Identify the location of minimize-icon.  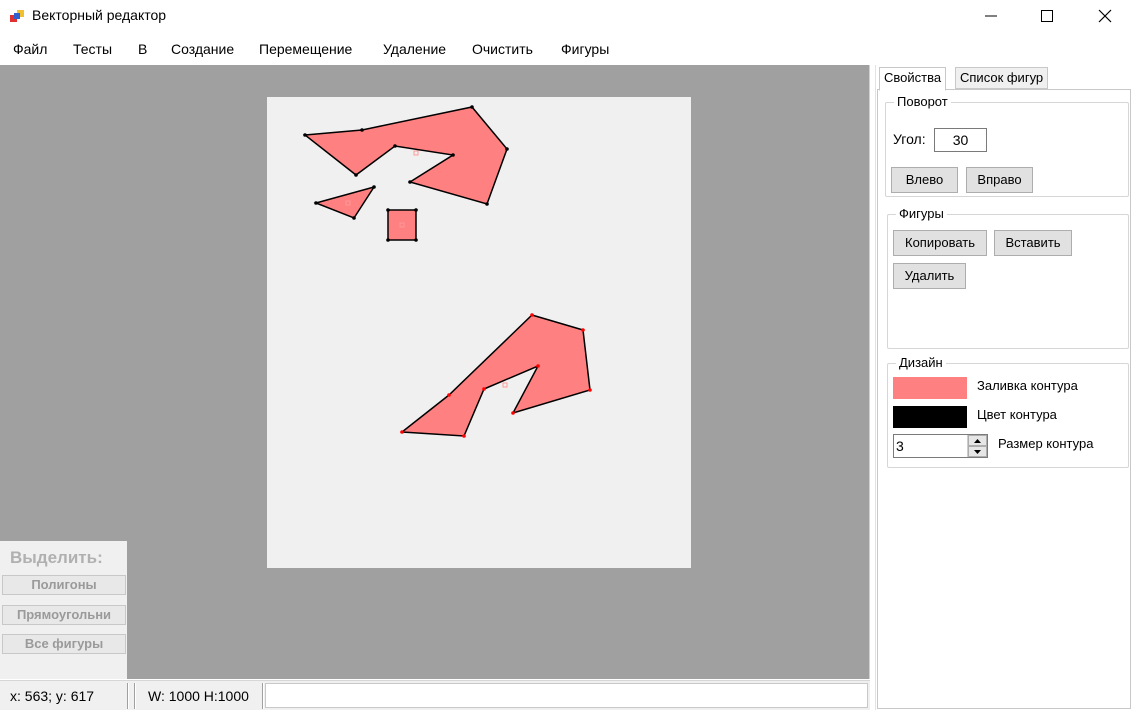
(991, 16).